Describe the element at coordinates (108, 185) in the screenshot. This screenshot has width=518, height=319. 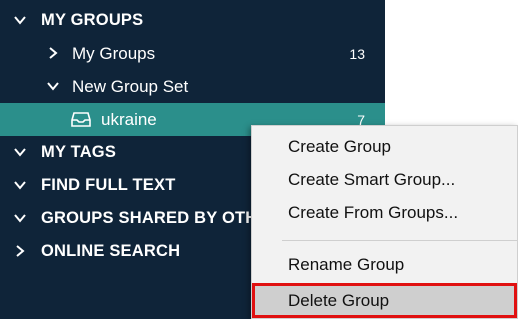
I see `section-label: FIND FULL TEXT` at that location.